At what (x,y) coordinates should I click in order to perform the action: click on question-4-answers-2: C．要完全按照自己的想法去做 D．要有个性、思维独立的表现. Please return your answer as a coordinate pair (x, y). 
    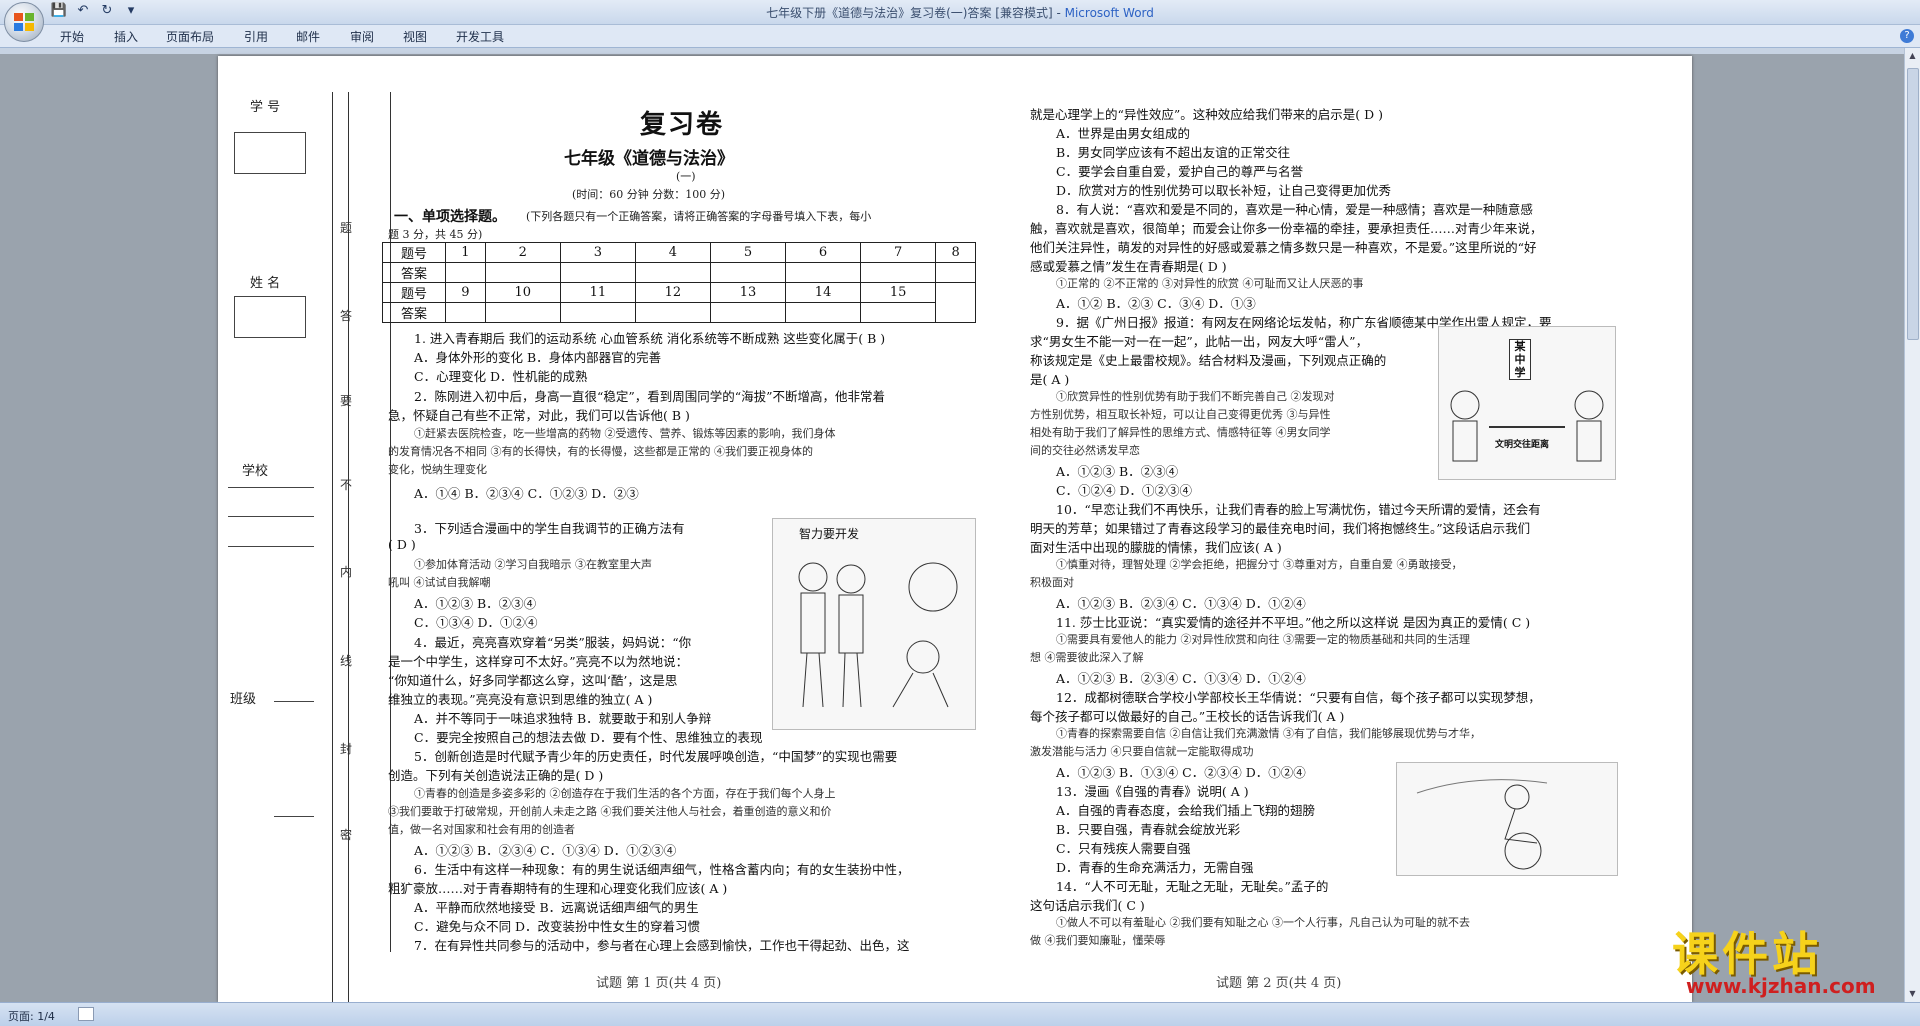
    Looking at the image, I should click on (588, 737).